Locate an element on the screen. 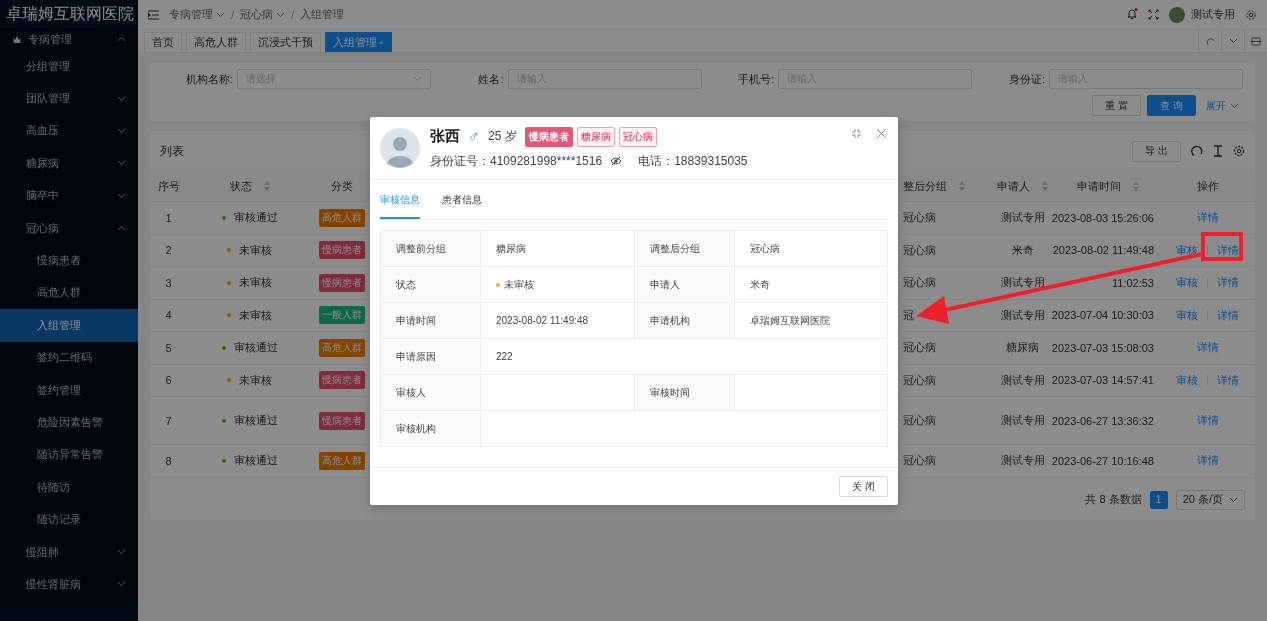  eye-slash-icon is located at coordinates (616, 161).